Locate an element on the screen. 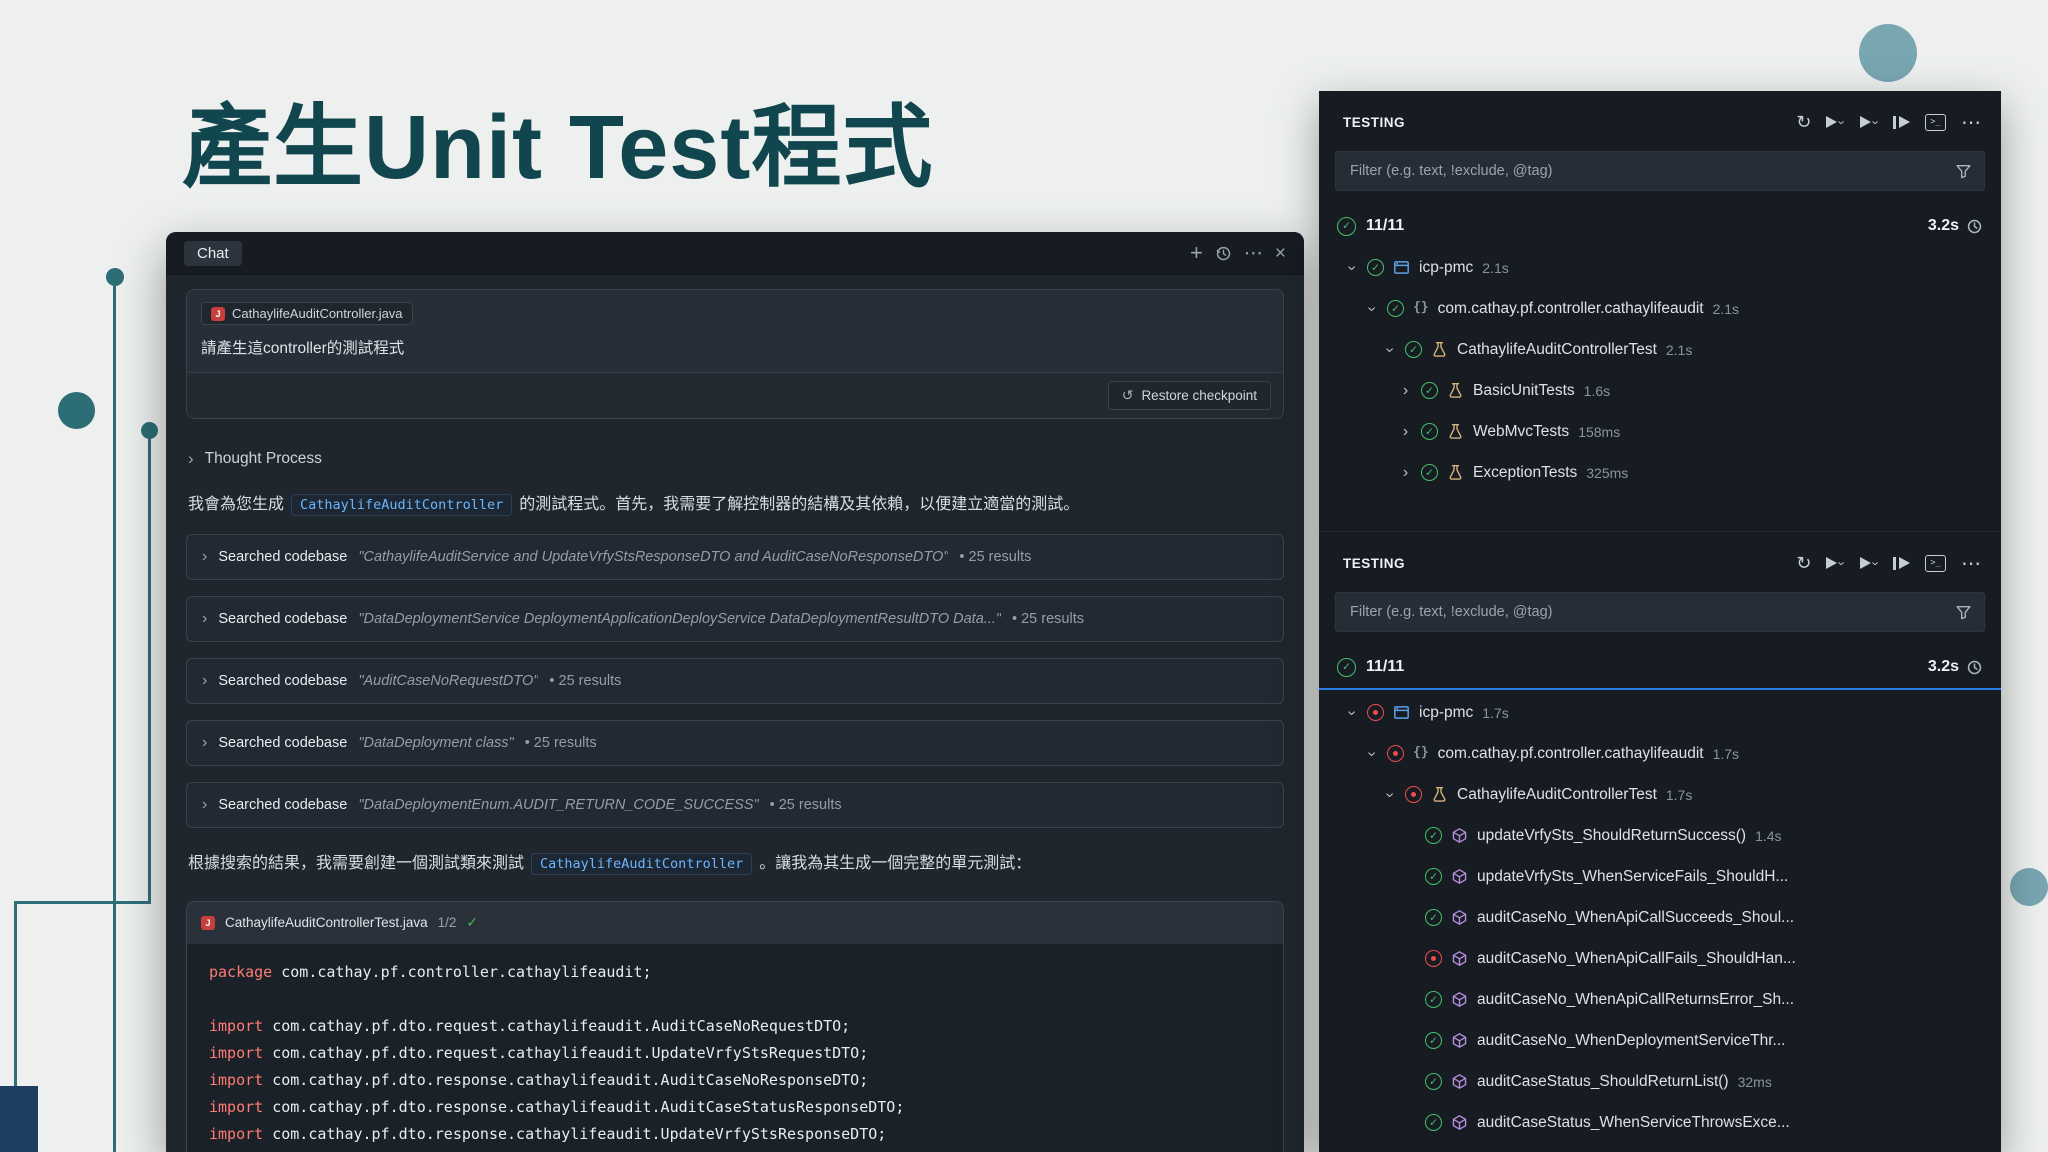  close-icon: × is located at coordinates (1280, 253).